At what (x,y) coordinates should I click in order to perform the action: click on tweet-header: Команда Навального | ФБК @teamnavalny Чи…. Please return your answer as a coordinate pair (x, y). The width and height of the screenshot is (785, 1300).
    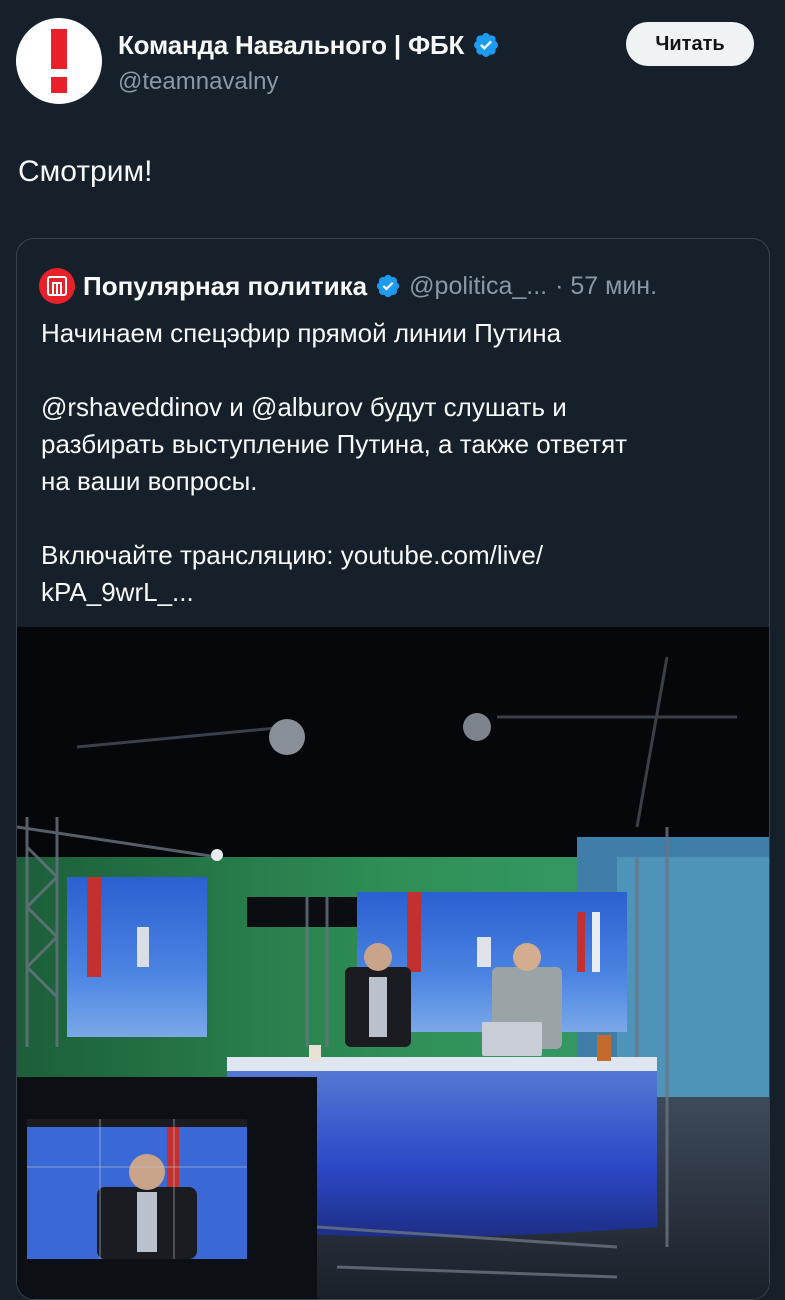
    Looking at the image, I should click on (392, 60).